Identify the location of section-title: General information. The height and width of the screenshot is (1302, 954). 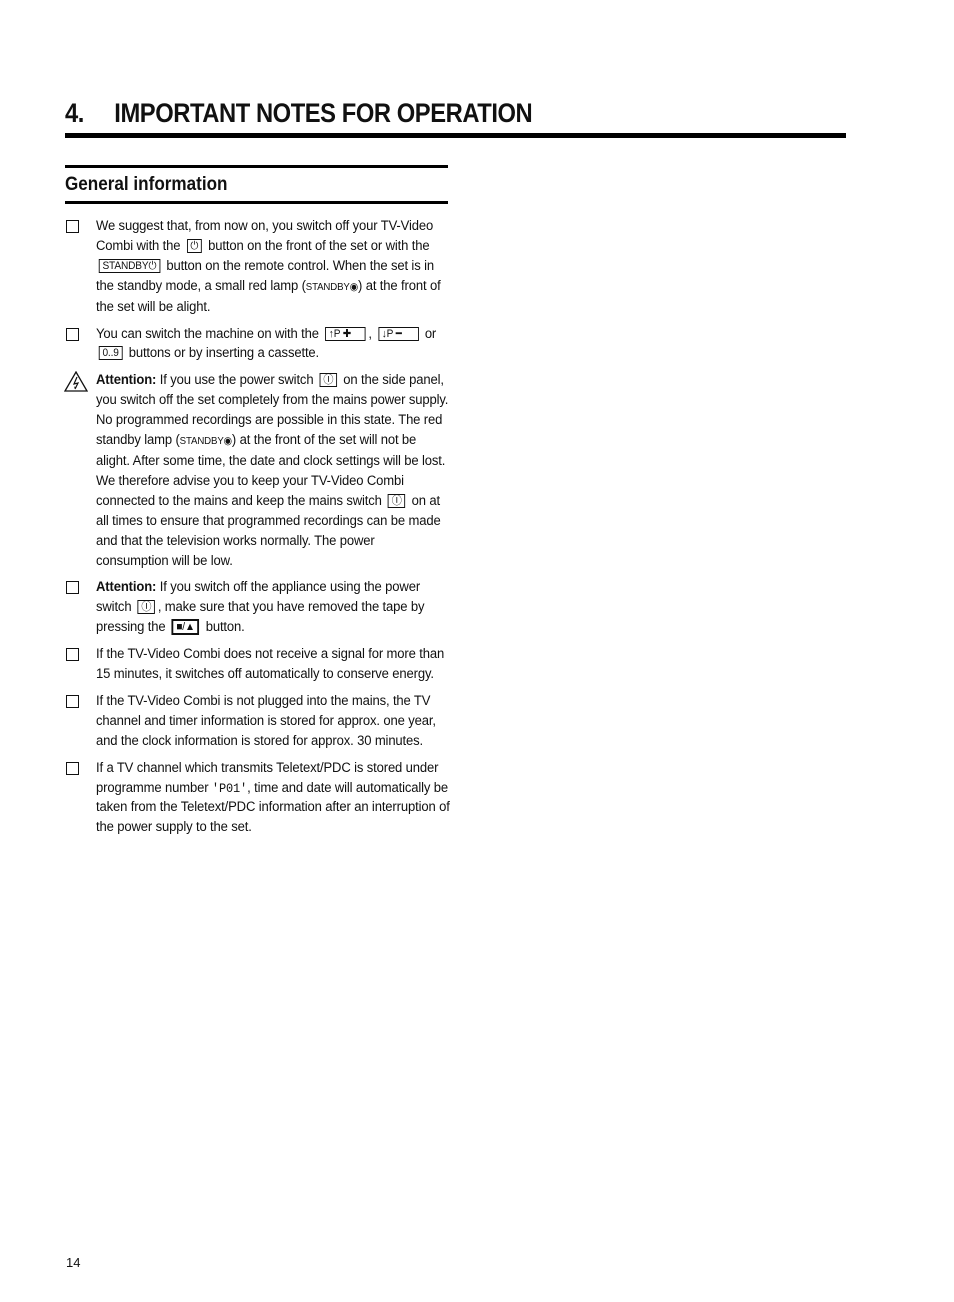
(146, 184).